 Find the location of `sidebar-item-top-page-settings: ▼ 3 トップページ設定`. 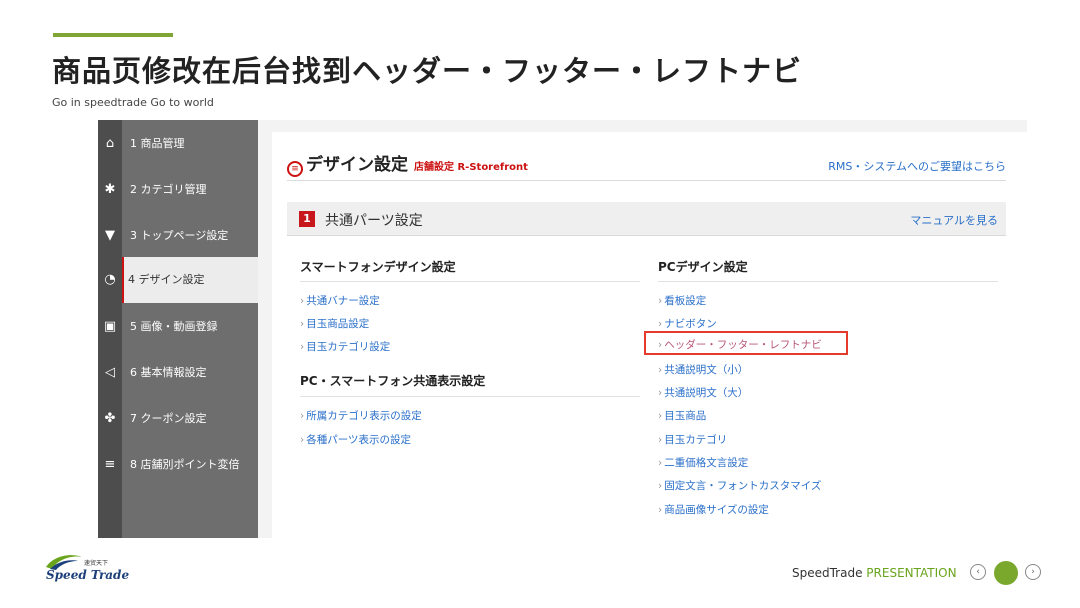

sidebar-item-top-page-settings: ▼ 3 トップページ設定 is located at coordinates (178, 235).